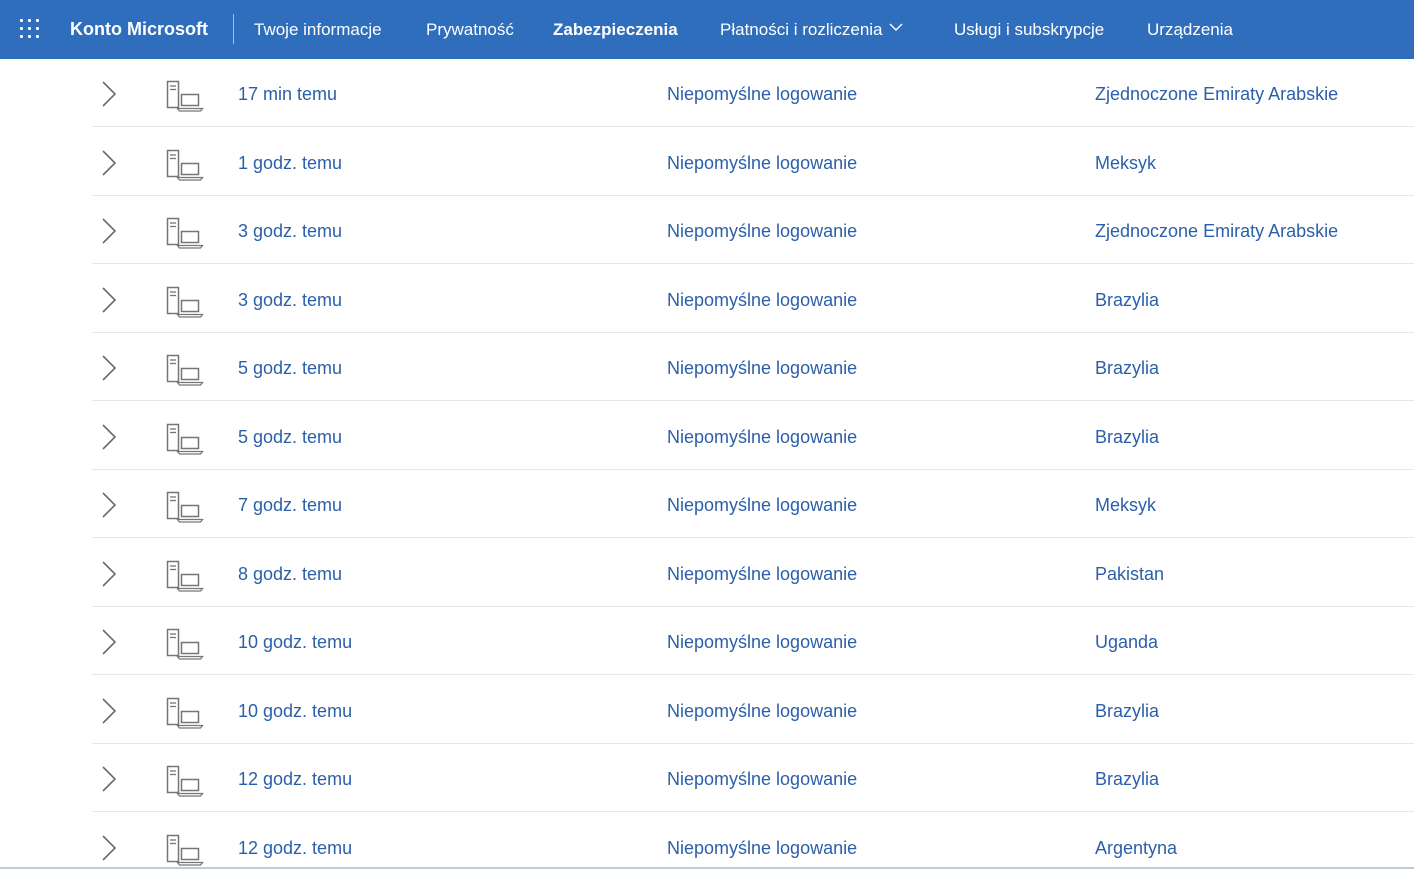 The image size is (1414, 871). What do you see at coordinates (30, 29) in the screenshot?
I see `app-launcher-icon` at bounding box center [30, 29].